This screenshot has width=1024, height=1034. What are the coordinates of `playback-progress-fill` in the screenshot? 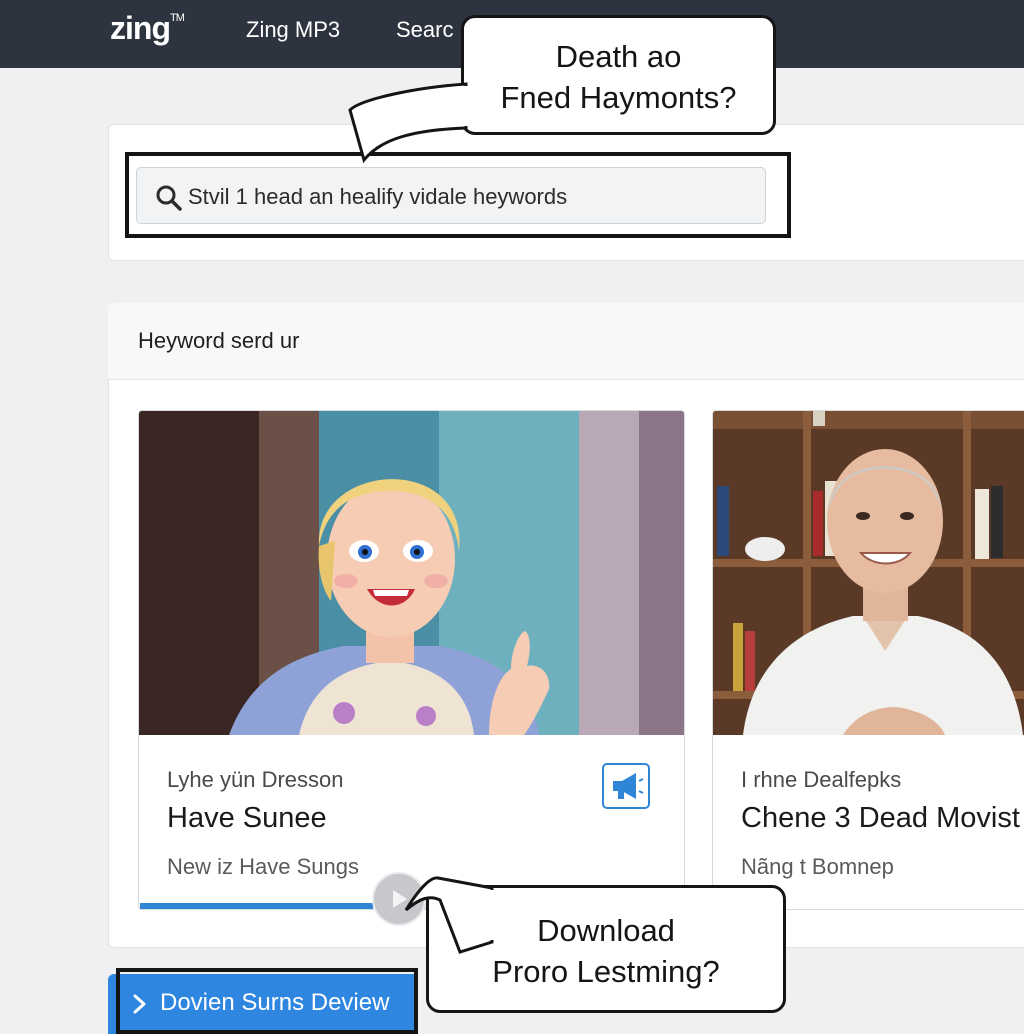 It's located at (256, 906).